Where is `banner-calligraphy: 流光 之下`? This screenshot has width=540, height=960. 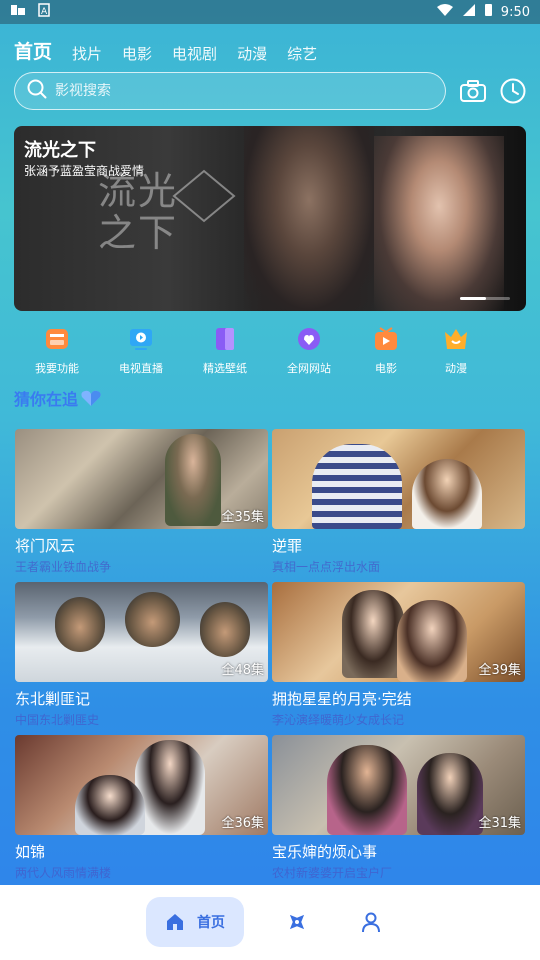 banner-calligraphy: 流光 之下 is located at coordinates (138, 212).